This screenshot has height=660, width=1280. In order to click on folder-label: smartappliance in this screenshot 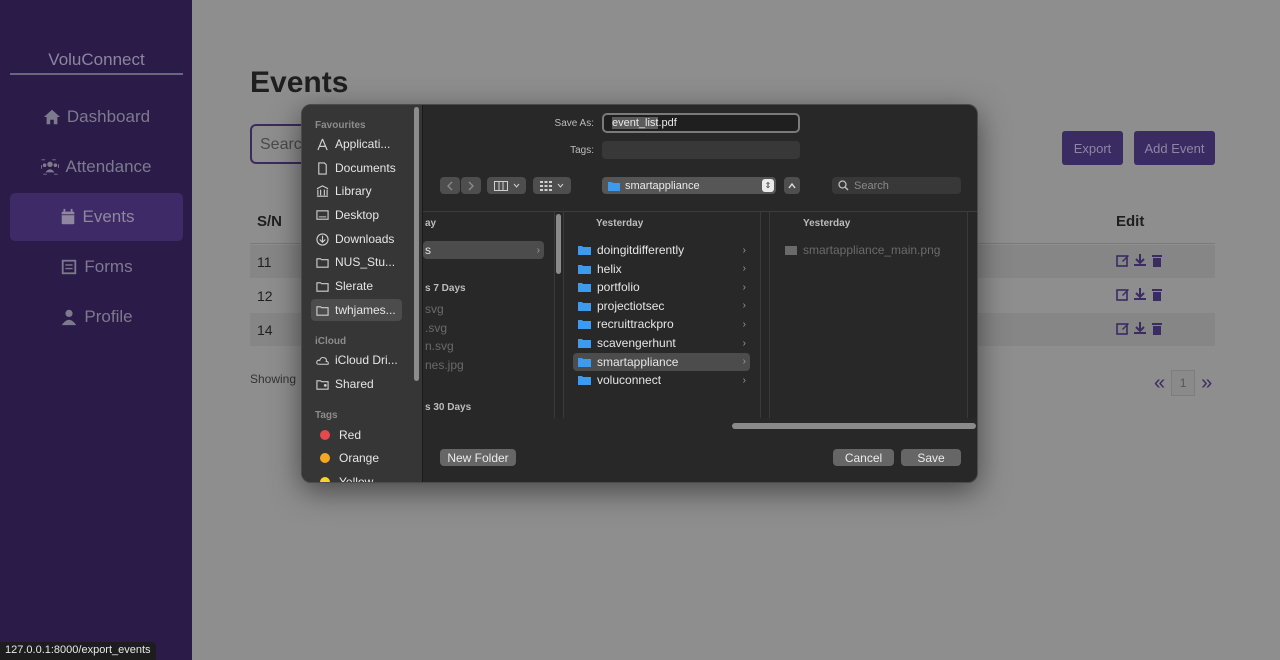, I will do `click(638, 361)`.